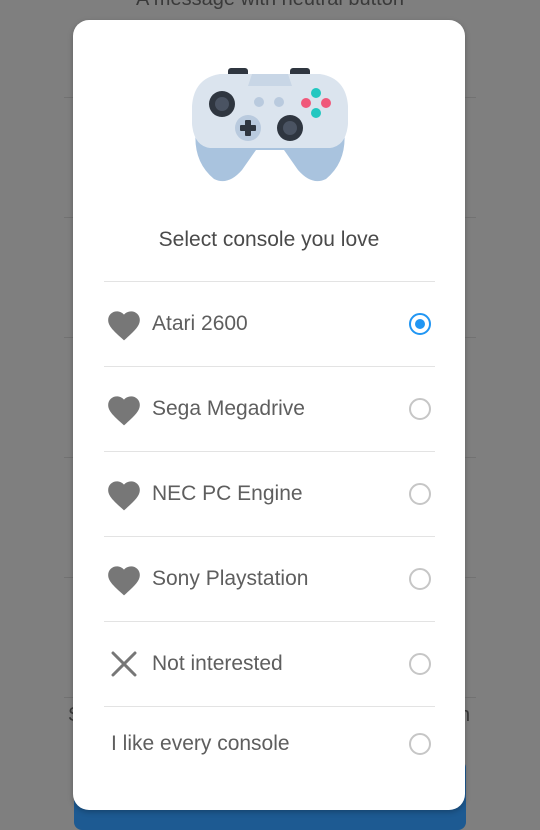 The height and width of the screenshot is (830, 540). What do you see at coordinates (270, 125) in the screenshot?
I see `gamepad-icon` at bounding box center [270, 125].